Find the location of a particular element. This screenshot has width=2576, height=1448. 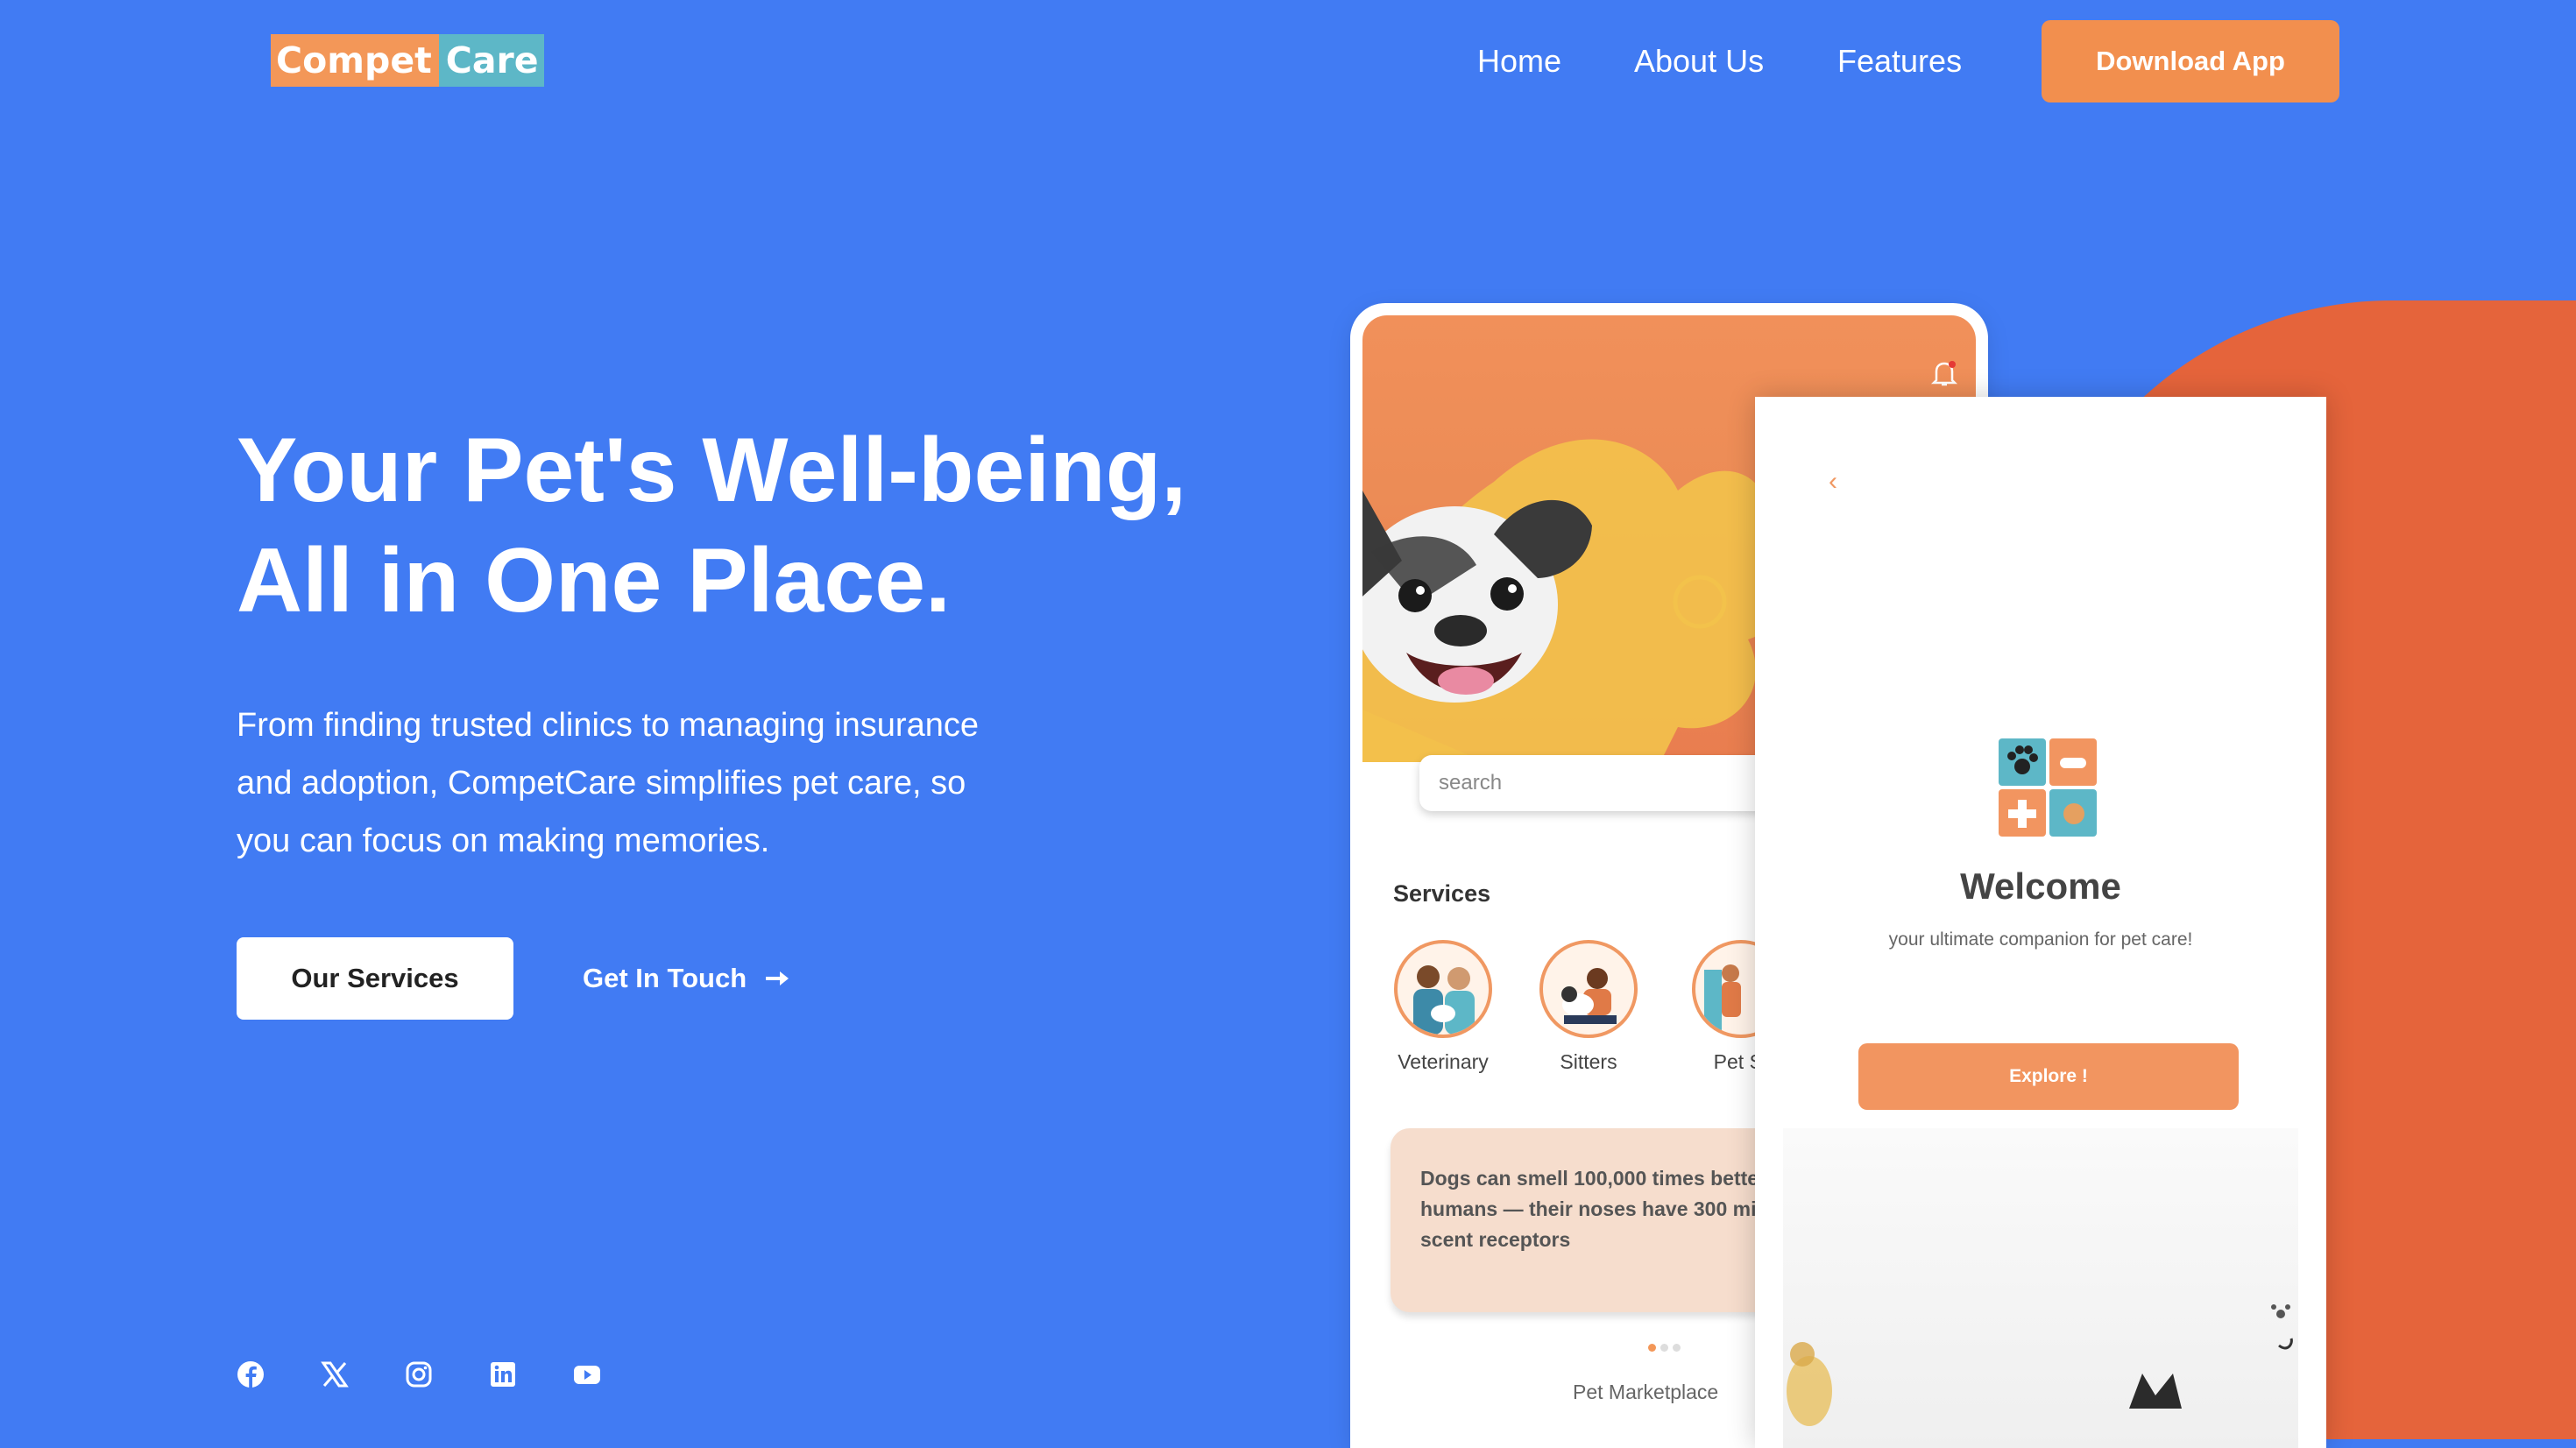

app-logo-icon is located at coordinates (2048, 787).